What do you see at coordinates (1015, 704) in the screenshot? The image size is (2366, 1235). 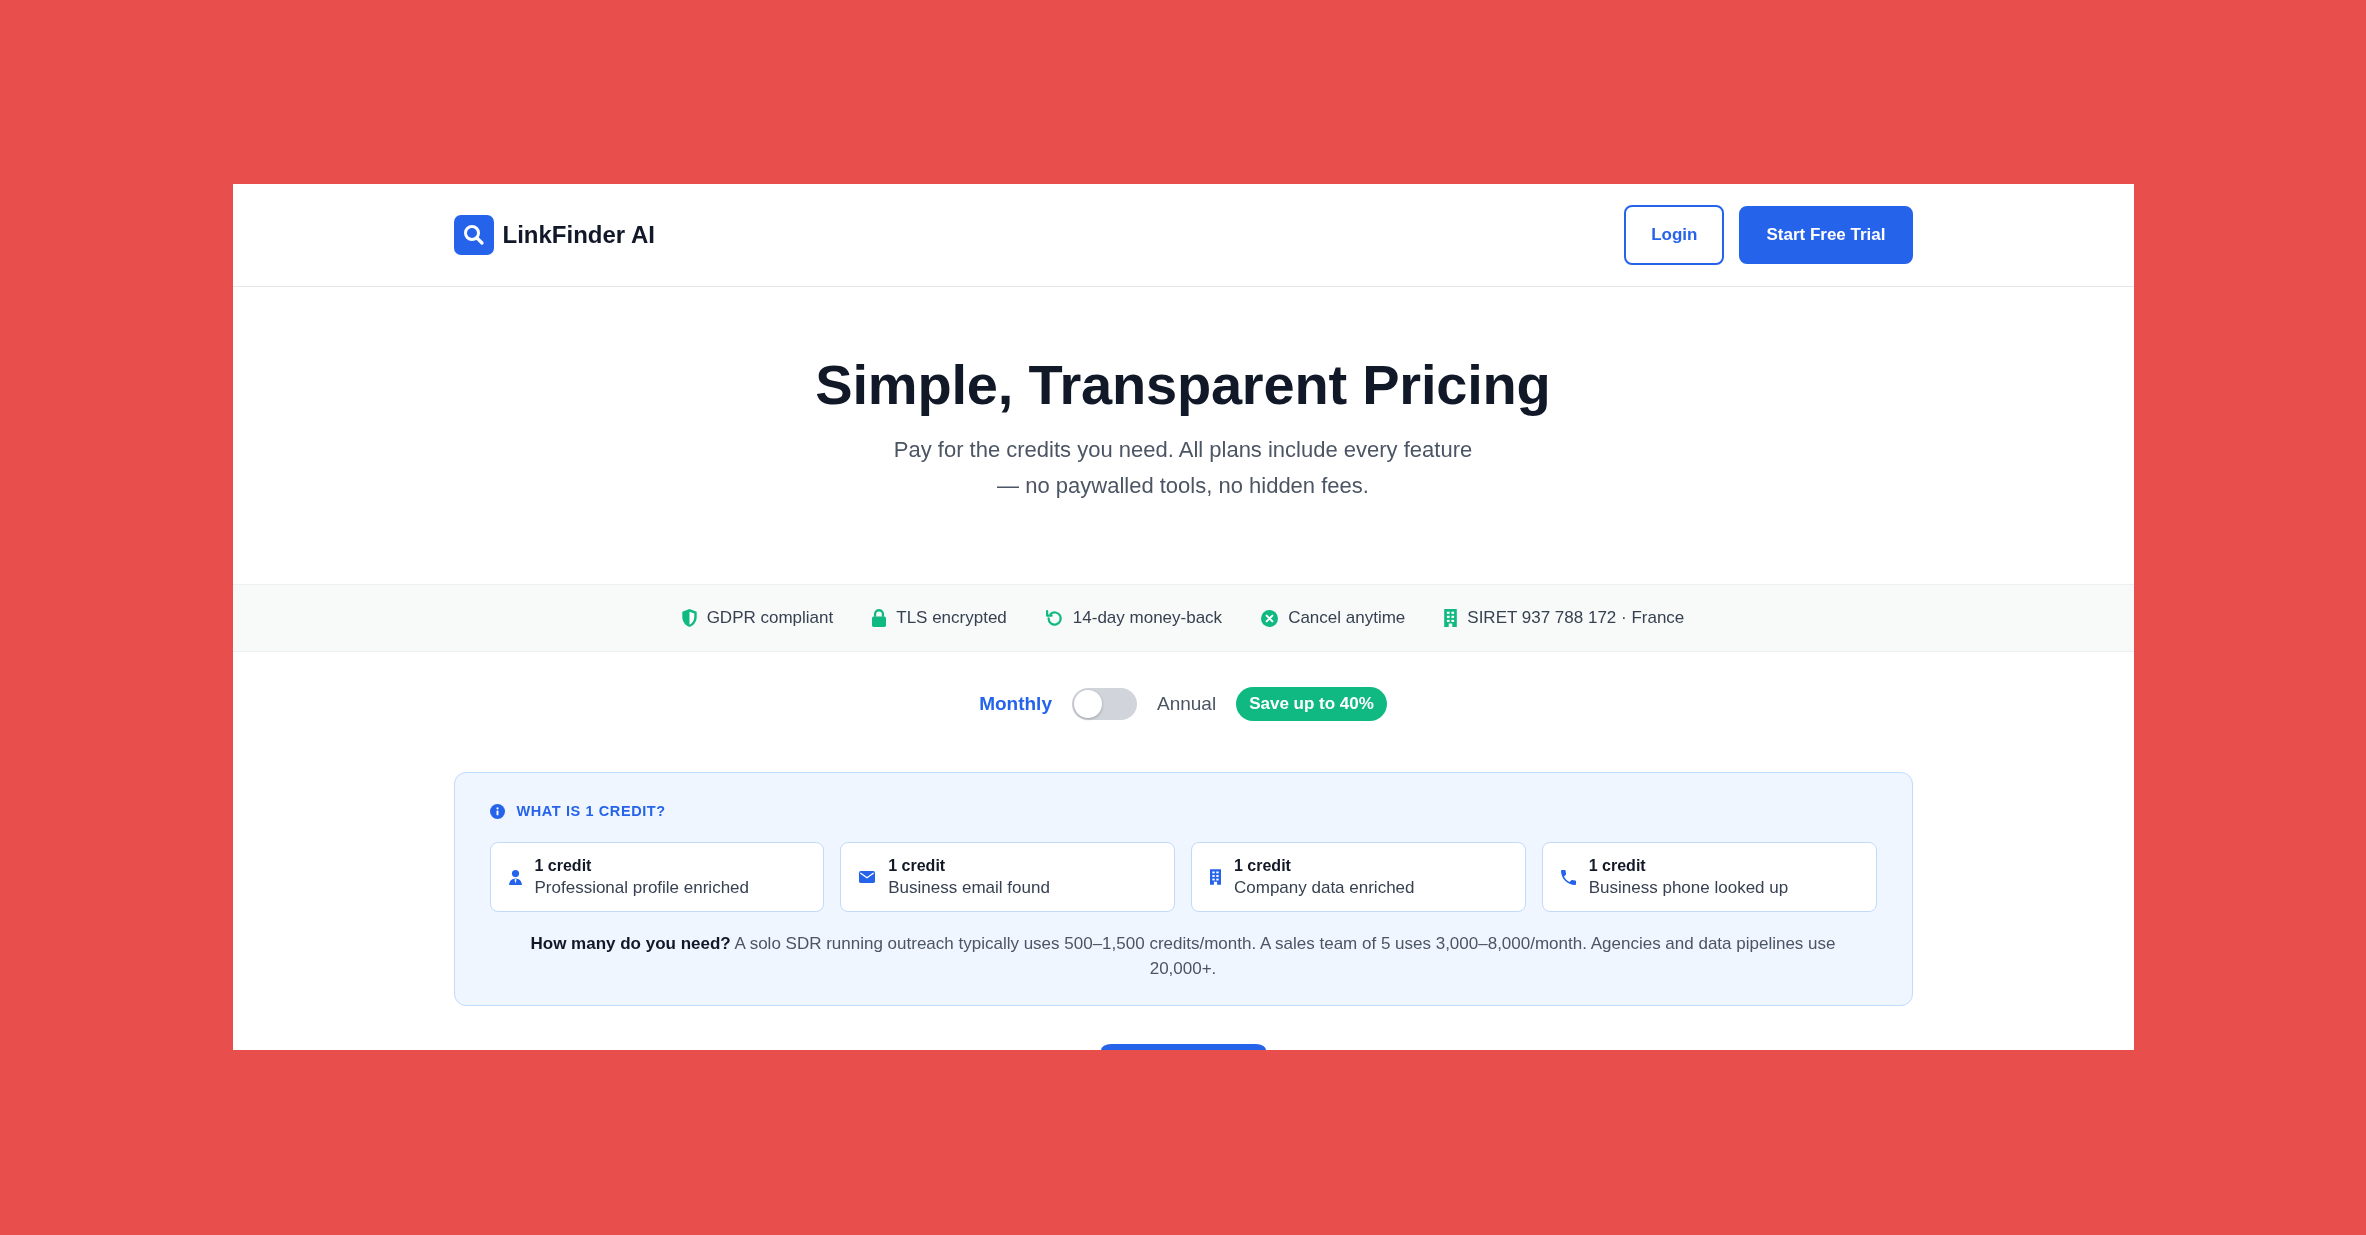 I see `billing-period-label: Monthly` at bounding box center [1015, 704].